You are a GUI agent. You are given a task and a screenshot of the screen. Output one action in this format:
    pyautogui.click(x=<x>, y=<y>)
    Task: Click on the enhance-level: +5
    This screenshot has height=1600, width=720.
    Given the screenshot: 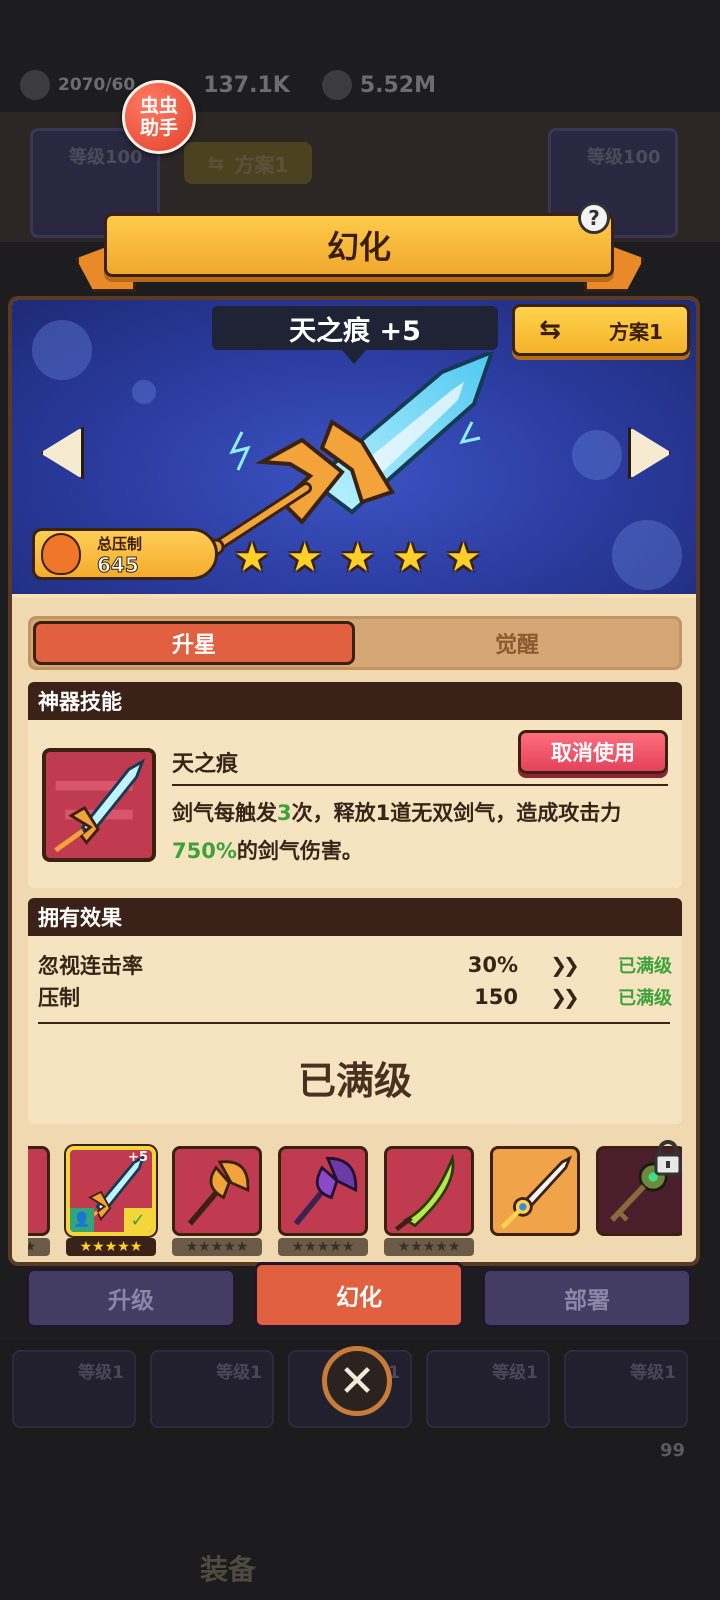 What is the action you would take?
    pyautogui.click(x=138, y=1157)
    